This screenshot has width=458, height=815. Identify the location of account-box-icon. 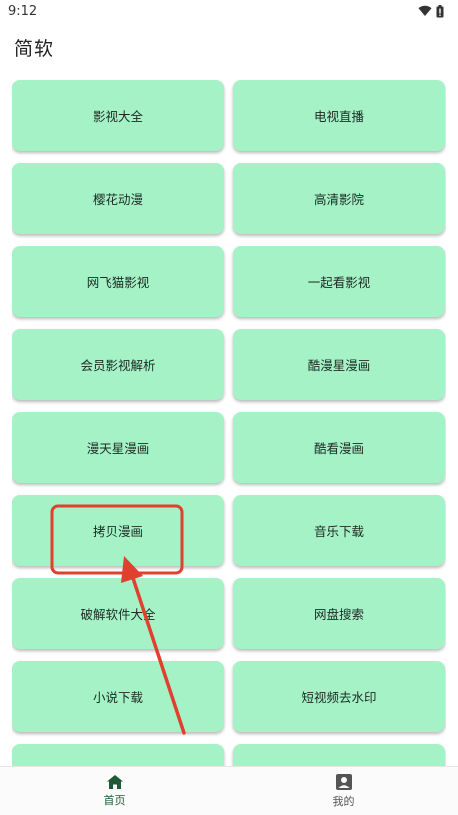
(343, 782).